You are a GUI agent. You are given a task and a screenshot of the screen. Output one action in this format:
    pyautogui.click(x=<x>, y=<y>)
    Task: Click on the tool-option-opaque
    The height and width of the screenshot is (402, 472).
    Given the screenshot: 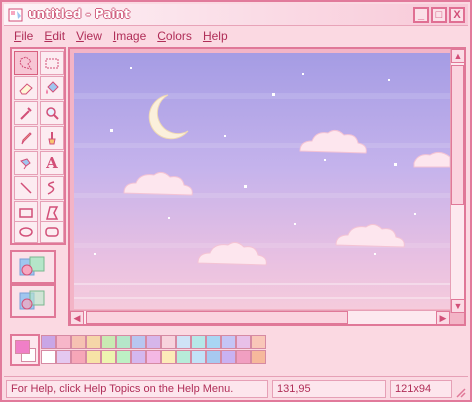 What is the action you would take?
    pyautogui.click(x=33, y=267)
    